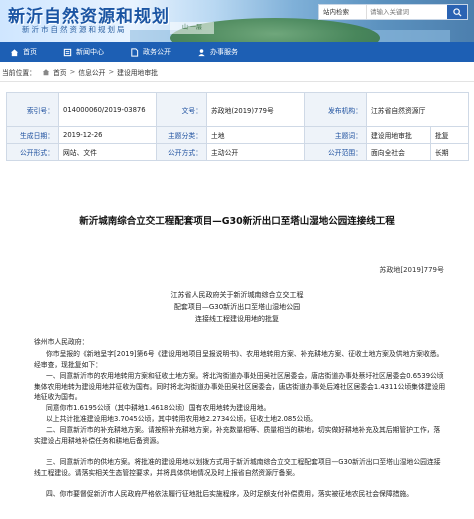  What do you see at coordinates (237, 221) in the screenshot?
I see `document-title: 新沂城南综合立交工程配套项目—G30新沂出口至塔山湿地公园连接线工程` at bounding box center [237, 221].